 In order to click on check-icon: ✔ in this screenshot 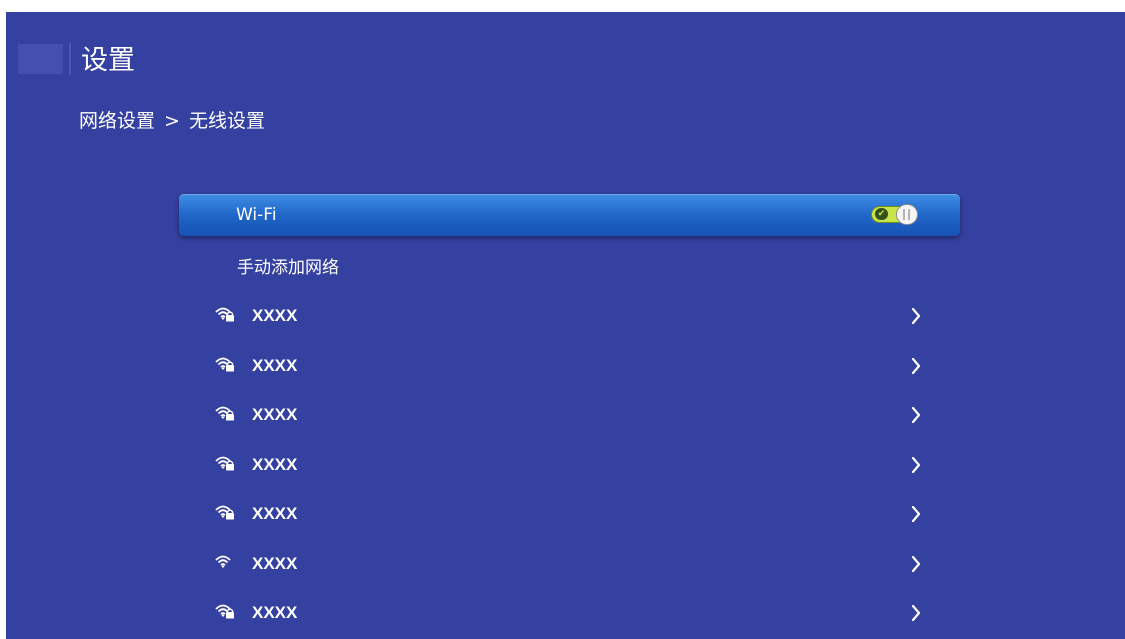, I will do `click(881, 214)`.